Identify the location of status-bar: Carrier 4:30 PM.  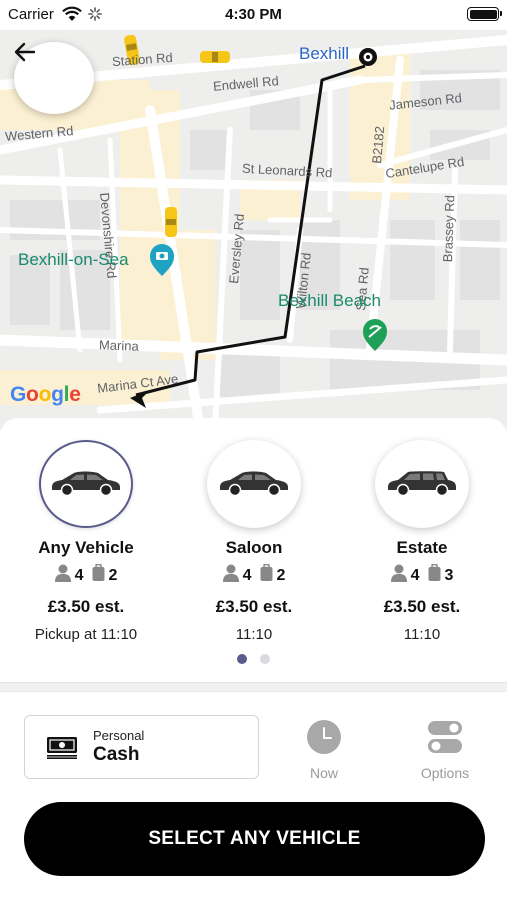
(253, 15).